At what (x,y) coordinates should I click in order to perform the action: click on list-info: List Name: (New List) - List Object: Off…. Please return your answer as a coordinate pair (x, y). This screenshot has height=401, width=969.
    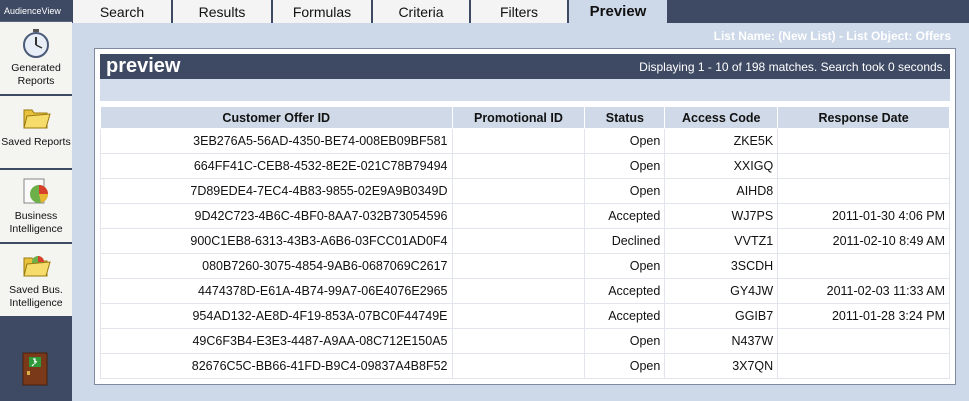
    Looking at the image, I should click on (832, 36).